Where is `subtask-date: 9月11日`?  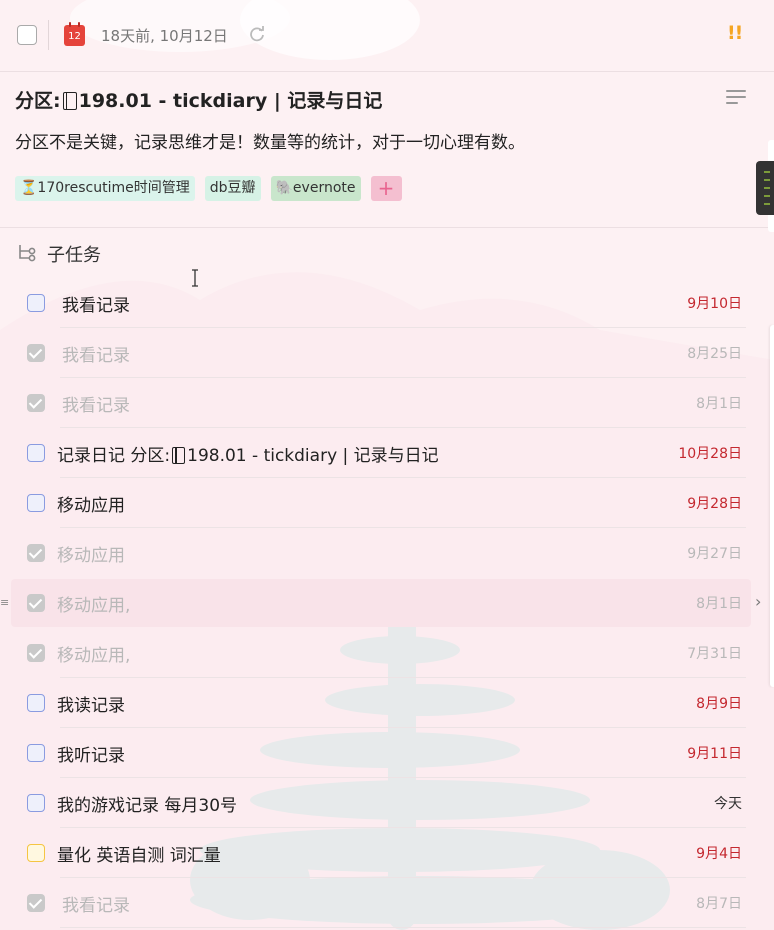
subtask-date: 9月11日 is located at coordinates (714, 753).